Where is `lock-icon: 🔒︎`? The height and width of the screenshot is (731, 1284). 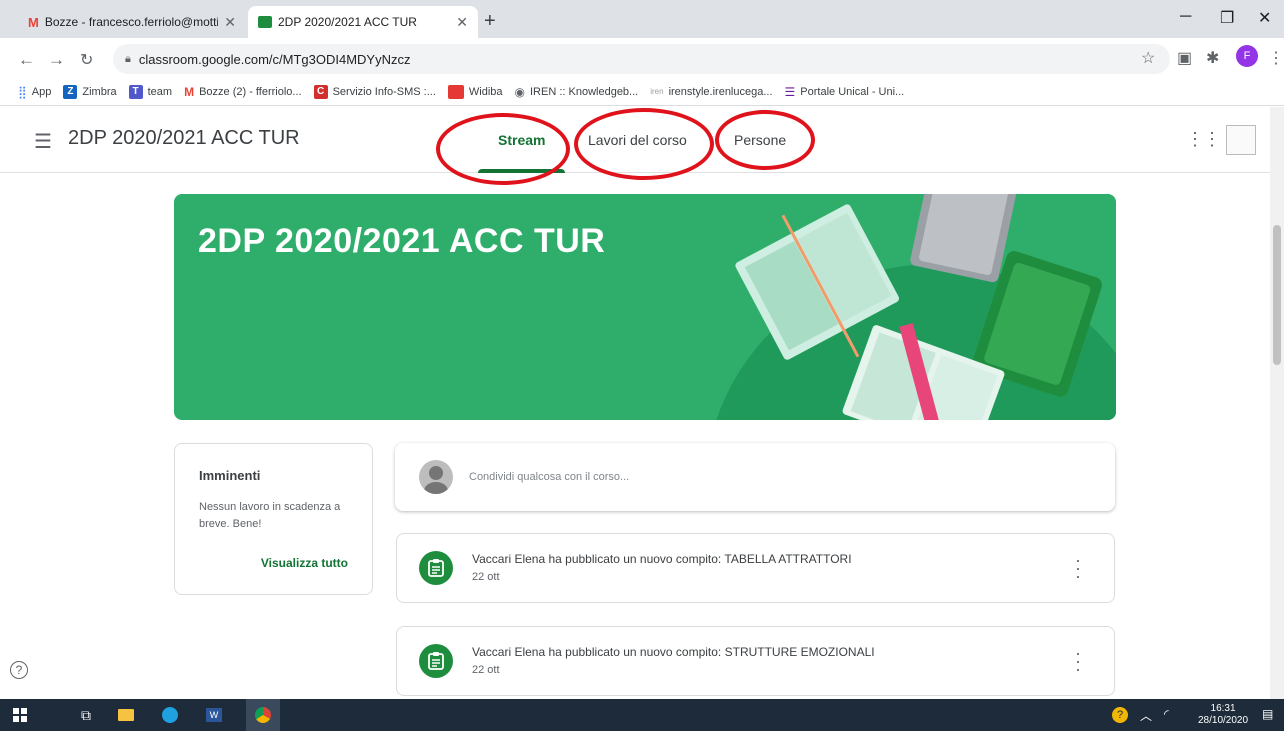
lock-icon: 🔒︎ is located at coordinates (128, 58).